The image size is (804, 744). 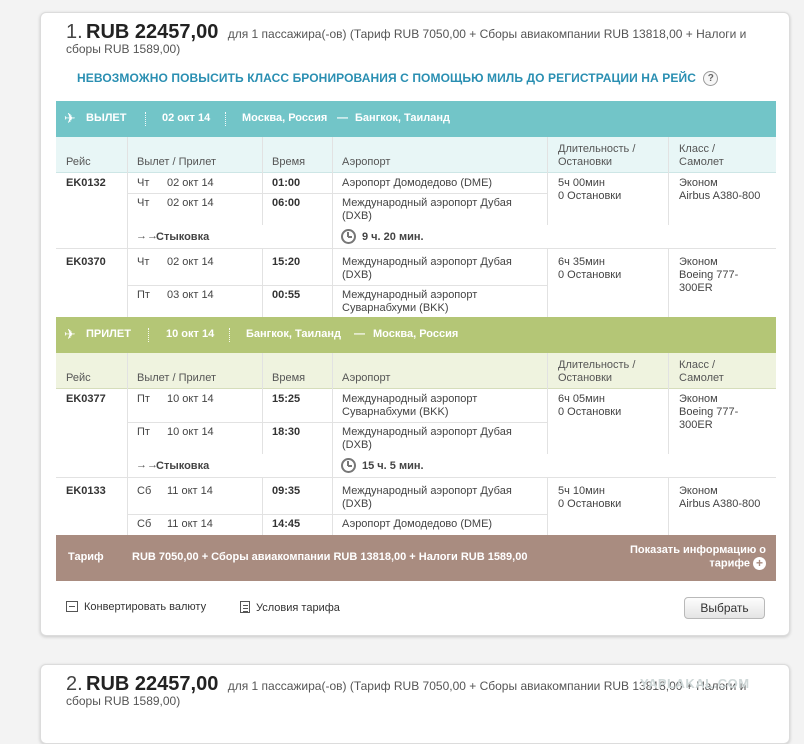 What do you see at coordinates (724, 608) in the screenshot?
I see `select-button: Выбрать` at bounding box center [724, 608].